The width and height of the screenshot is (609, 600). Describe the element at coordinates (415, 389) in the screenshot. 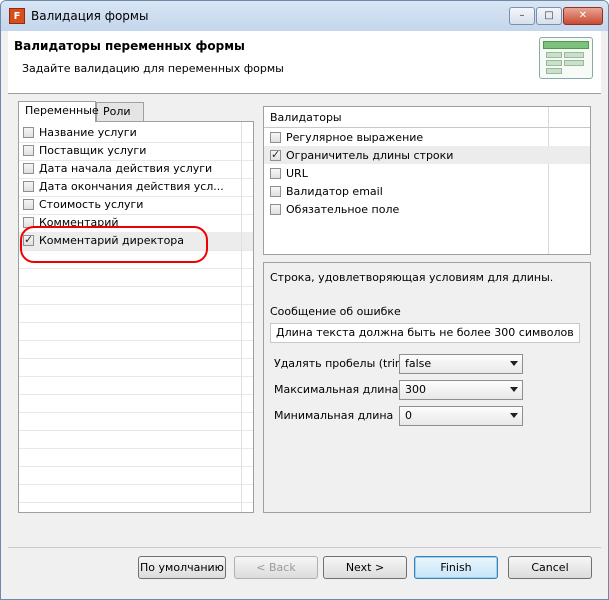

I see `max-length-value: 300` at that location.